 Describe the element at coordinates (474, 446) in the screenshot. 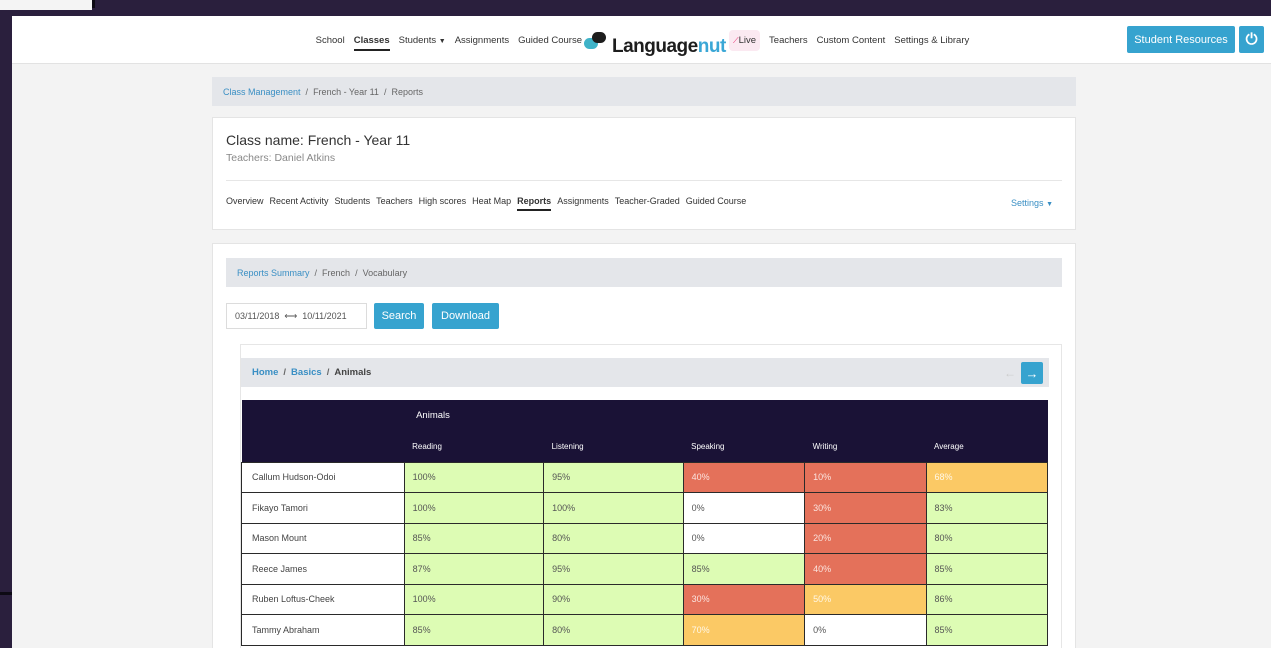

I see `column-header-reading: Reading` at that location.